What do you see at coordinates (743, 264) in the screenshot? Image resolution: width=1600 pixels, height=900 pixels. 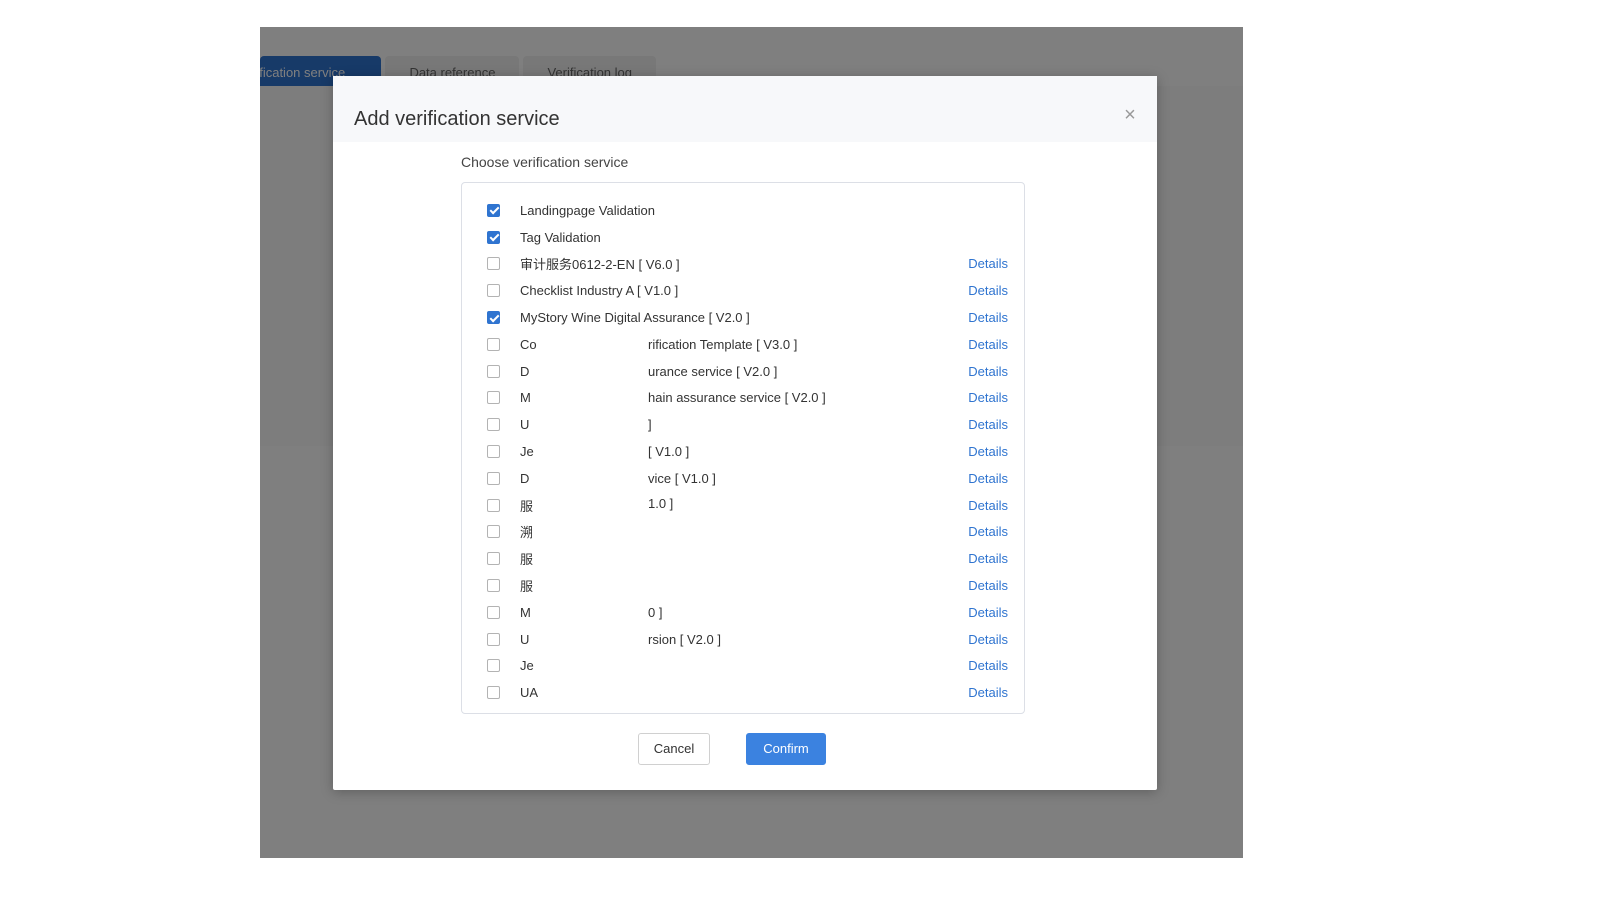 I see `service-row: 审计服务0612-2-EN [ V6.0 ] Details` at bounding box center [743, 264].